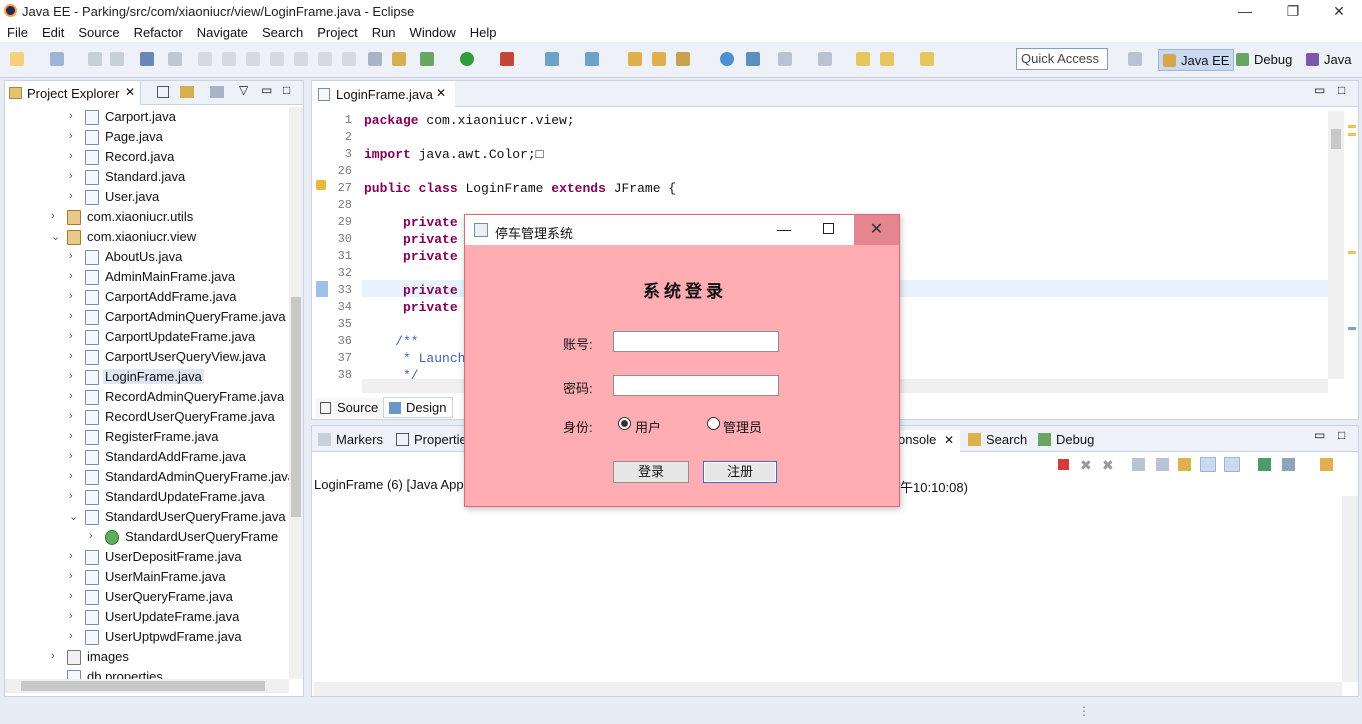 The width and height of the screenshot is (1362, 724). Describe the element at coordinates (117, 59) in the screenshot. I see `save-all-icon` at that location.